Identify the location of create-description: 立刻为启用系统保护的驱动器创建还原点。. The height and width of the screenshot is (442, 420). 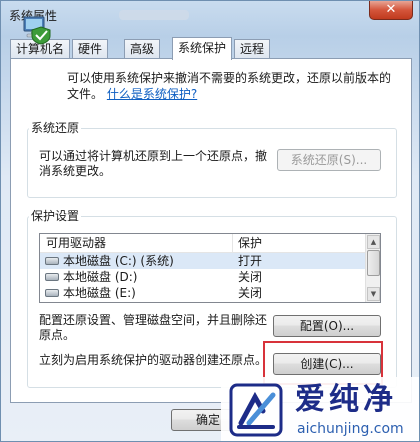
(153, 360).